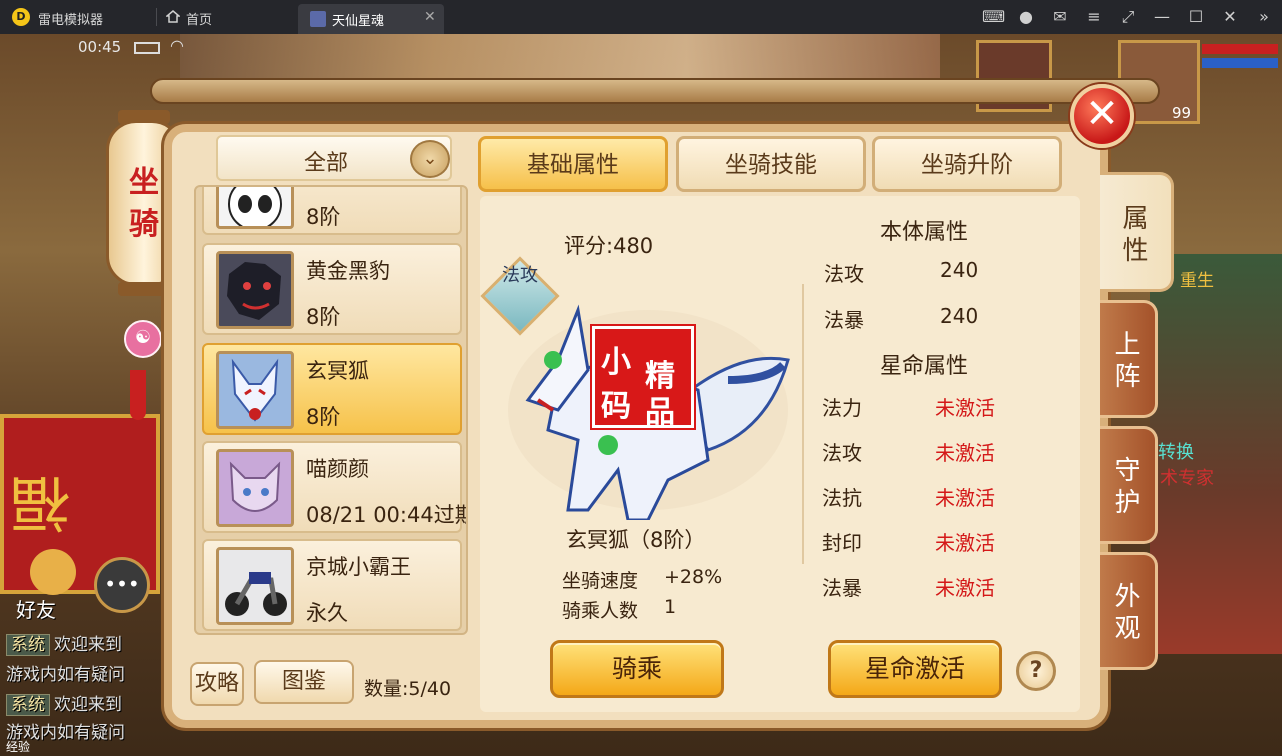  I want to click on panda-icon, so click(255, 208).